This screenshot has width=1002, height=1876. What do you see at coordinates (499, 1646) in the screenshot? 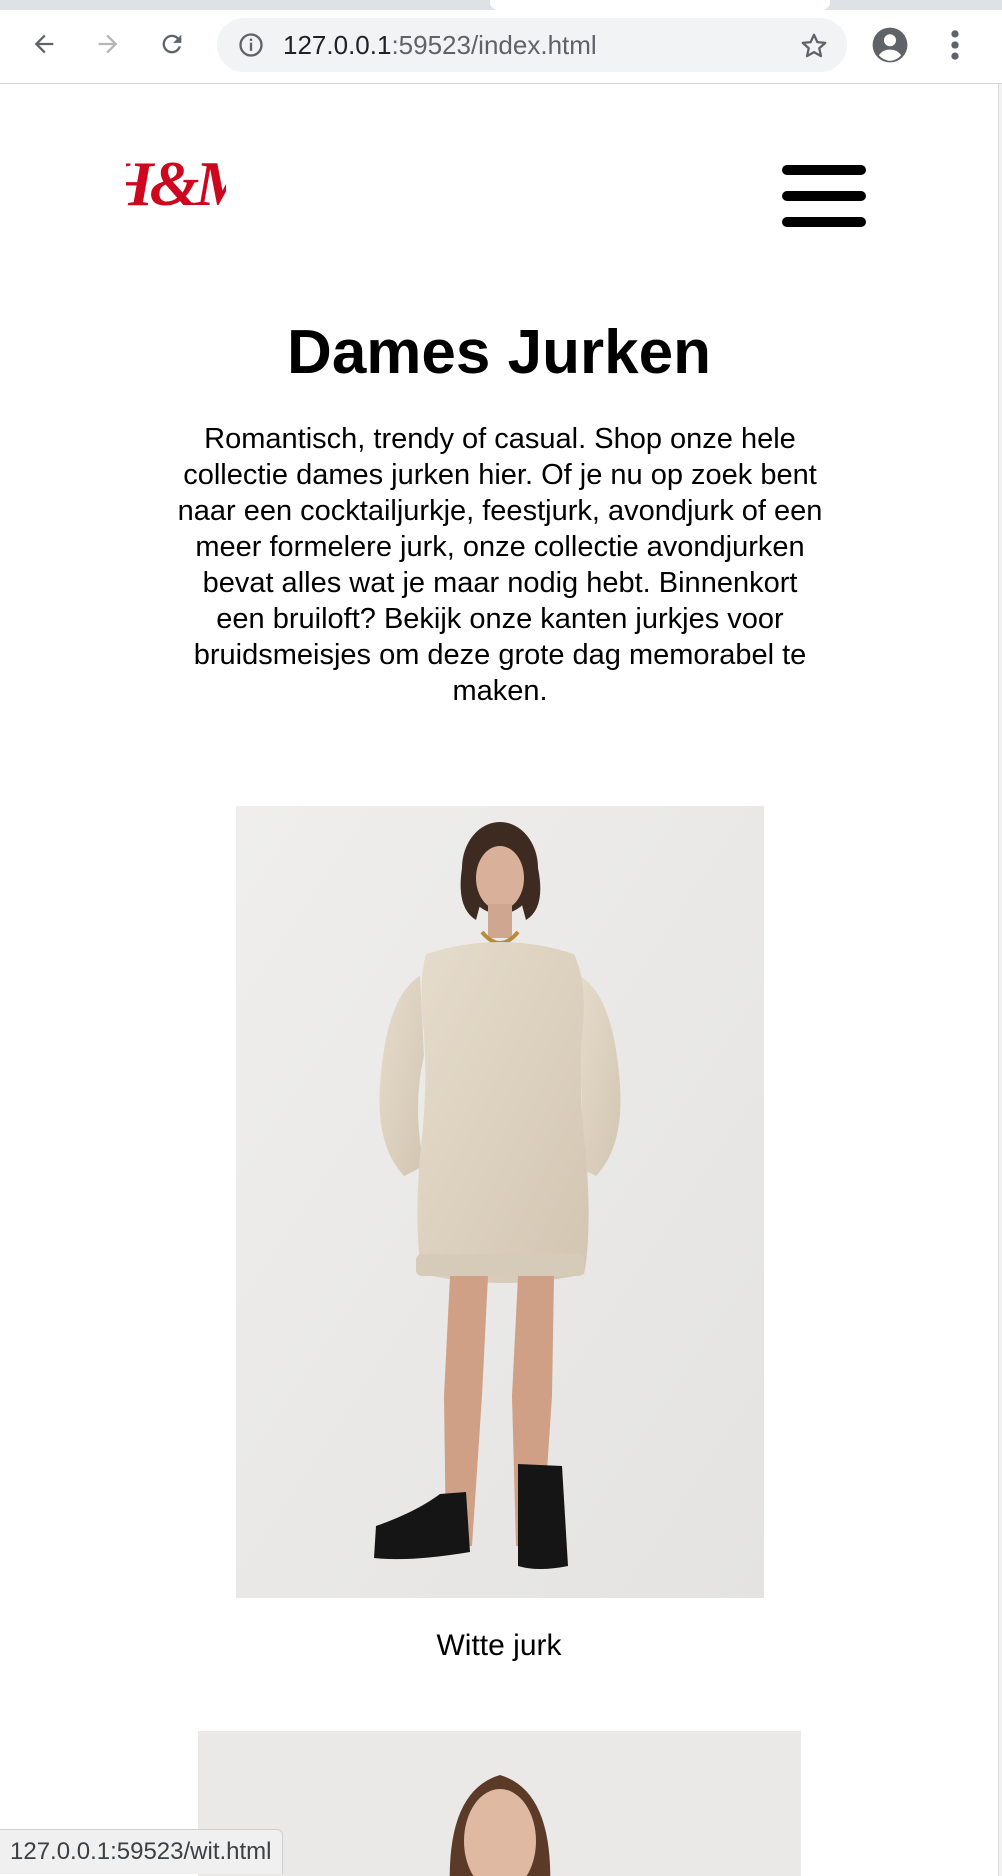
I see `product-caption: Witte jurk` at bounding box center [499, 1646].